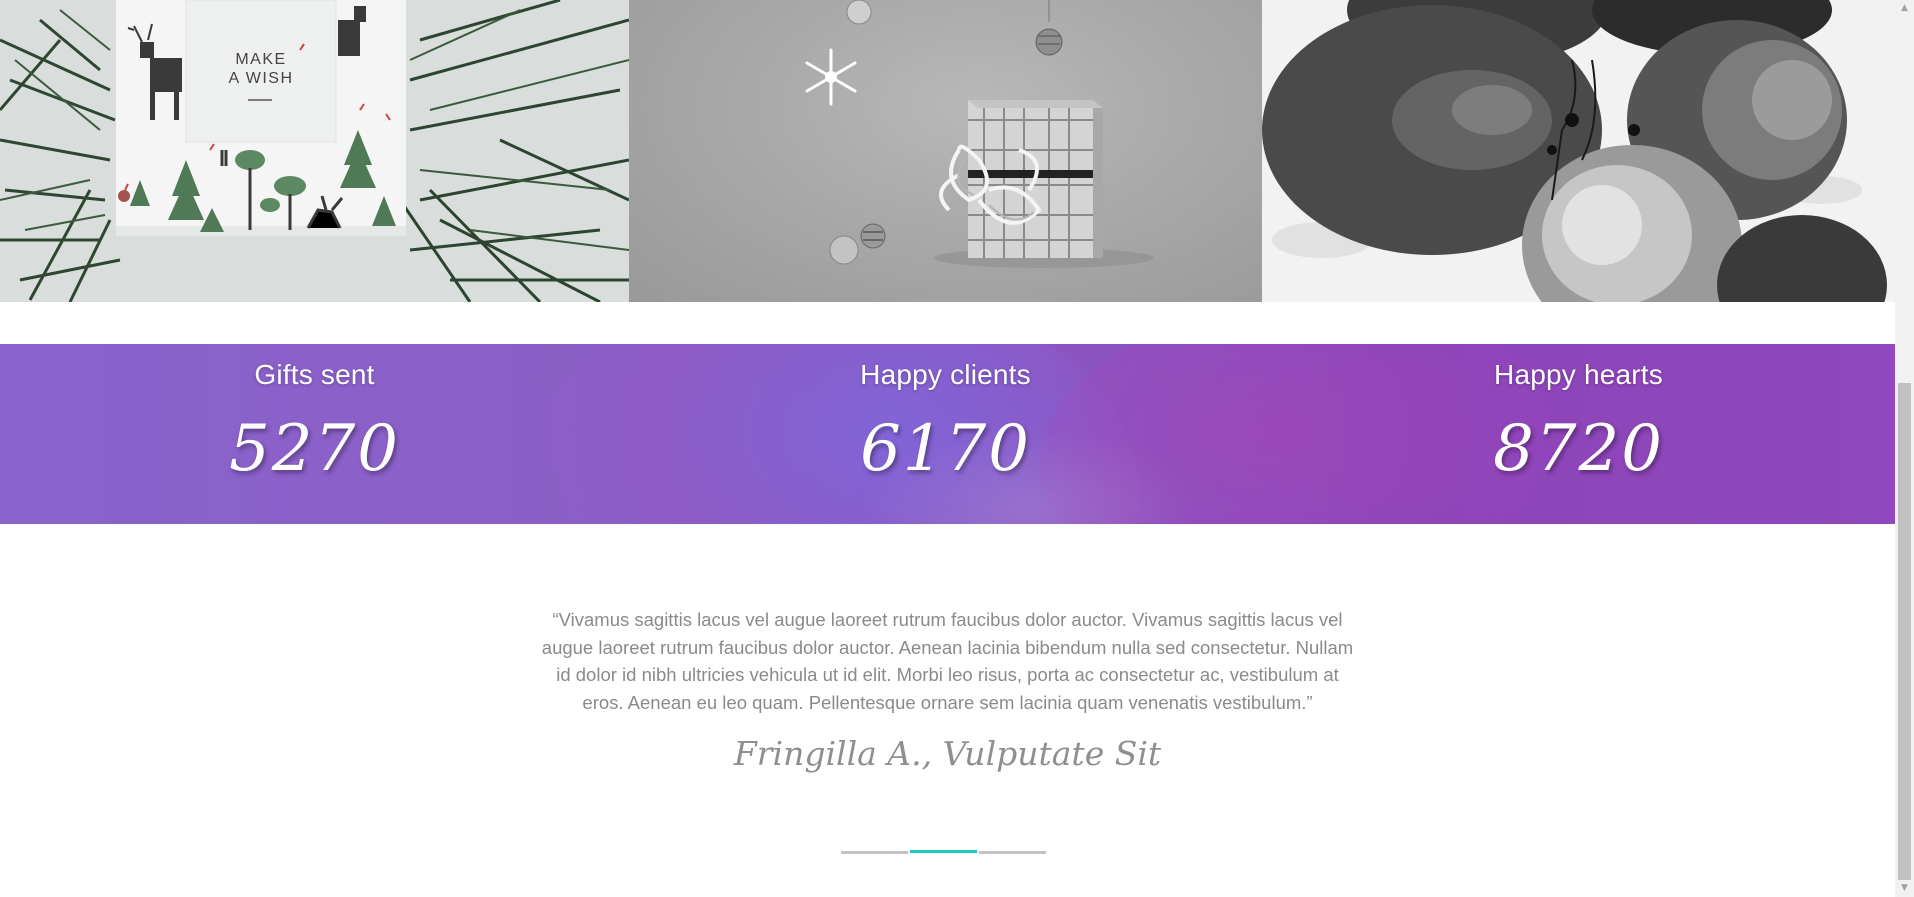 This screenshot has height=897, width=1914. I want to click on gift-wrap-illustration, so click(314, 151).